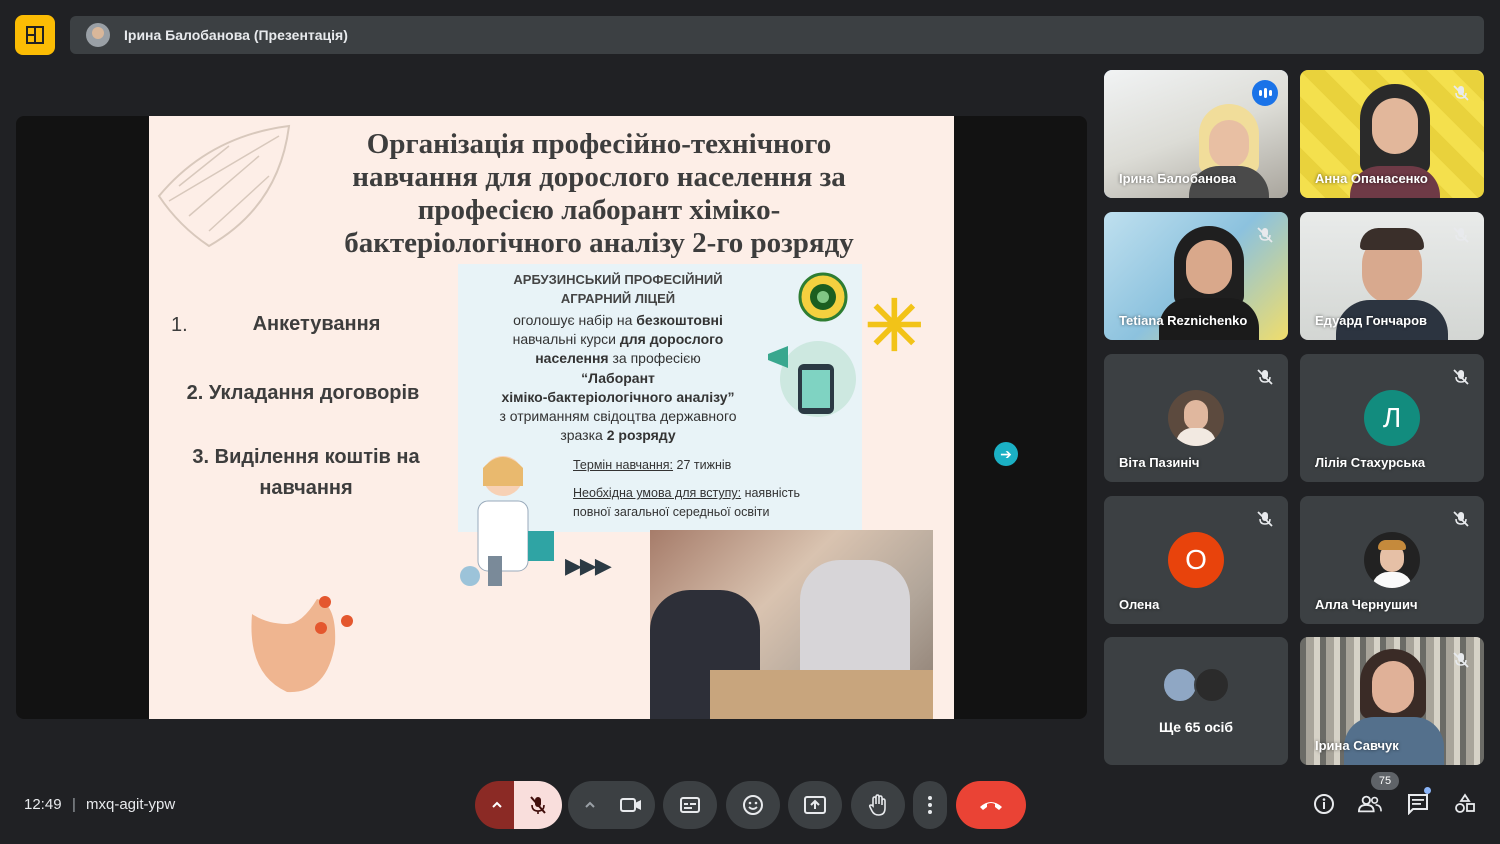  What do you see at coordinates (894, 326) in the screenshot?
I see `star-decoration-icon: ✳` at bounding box center [894, 326].